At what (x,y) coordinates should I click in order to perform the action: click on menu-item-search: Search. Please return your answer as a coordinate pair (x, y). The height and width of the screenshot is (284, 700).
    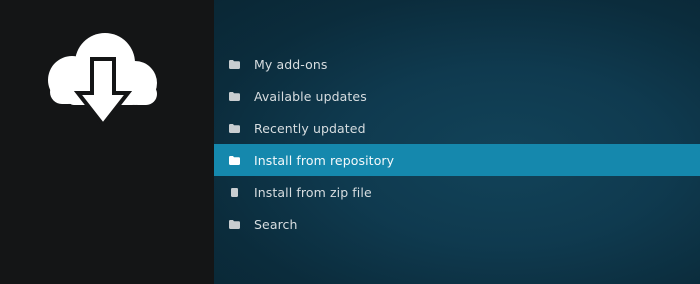
    Looking at the image, I should click on (457, 224).